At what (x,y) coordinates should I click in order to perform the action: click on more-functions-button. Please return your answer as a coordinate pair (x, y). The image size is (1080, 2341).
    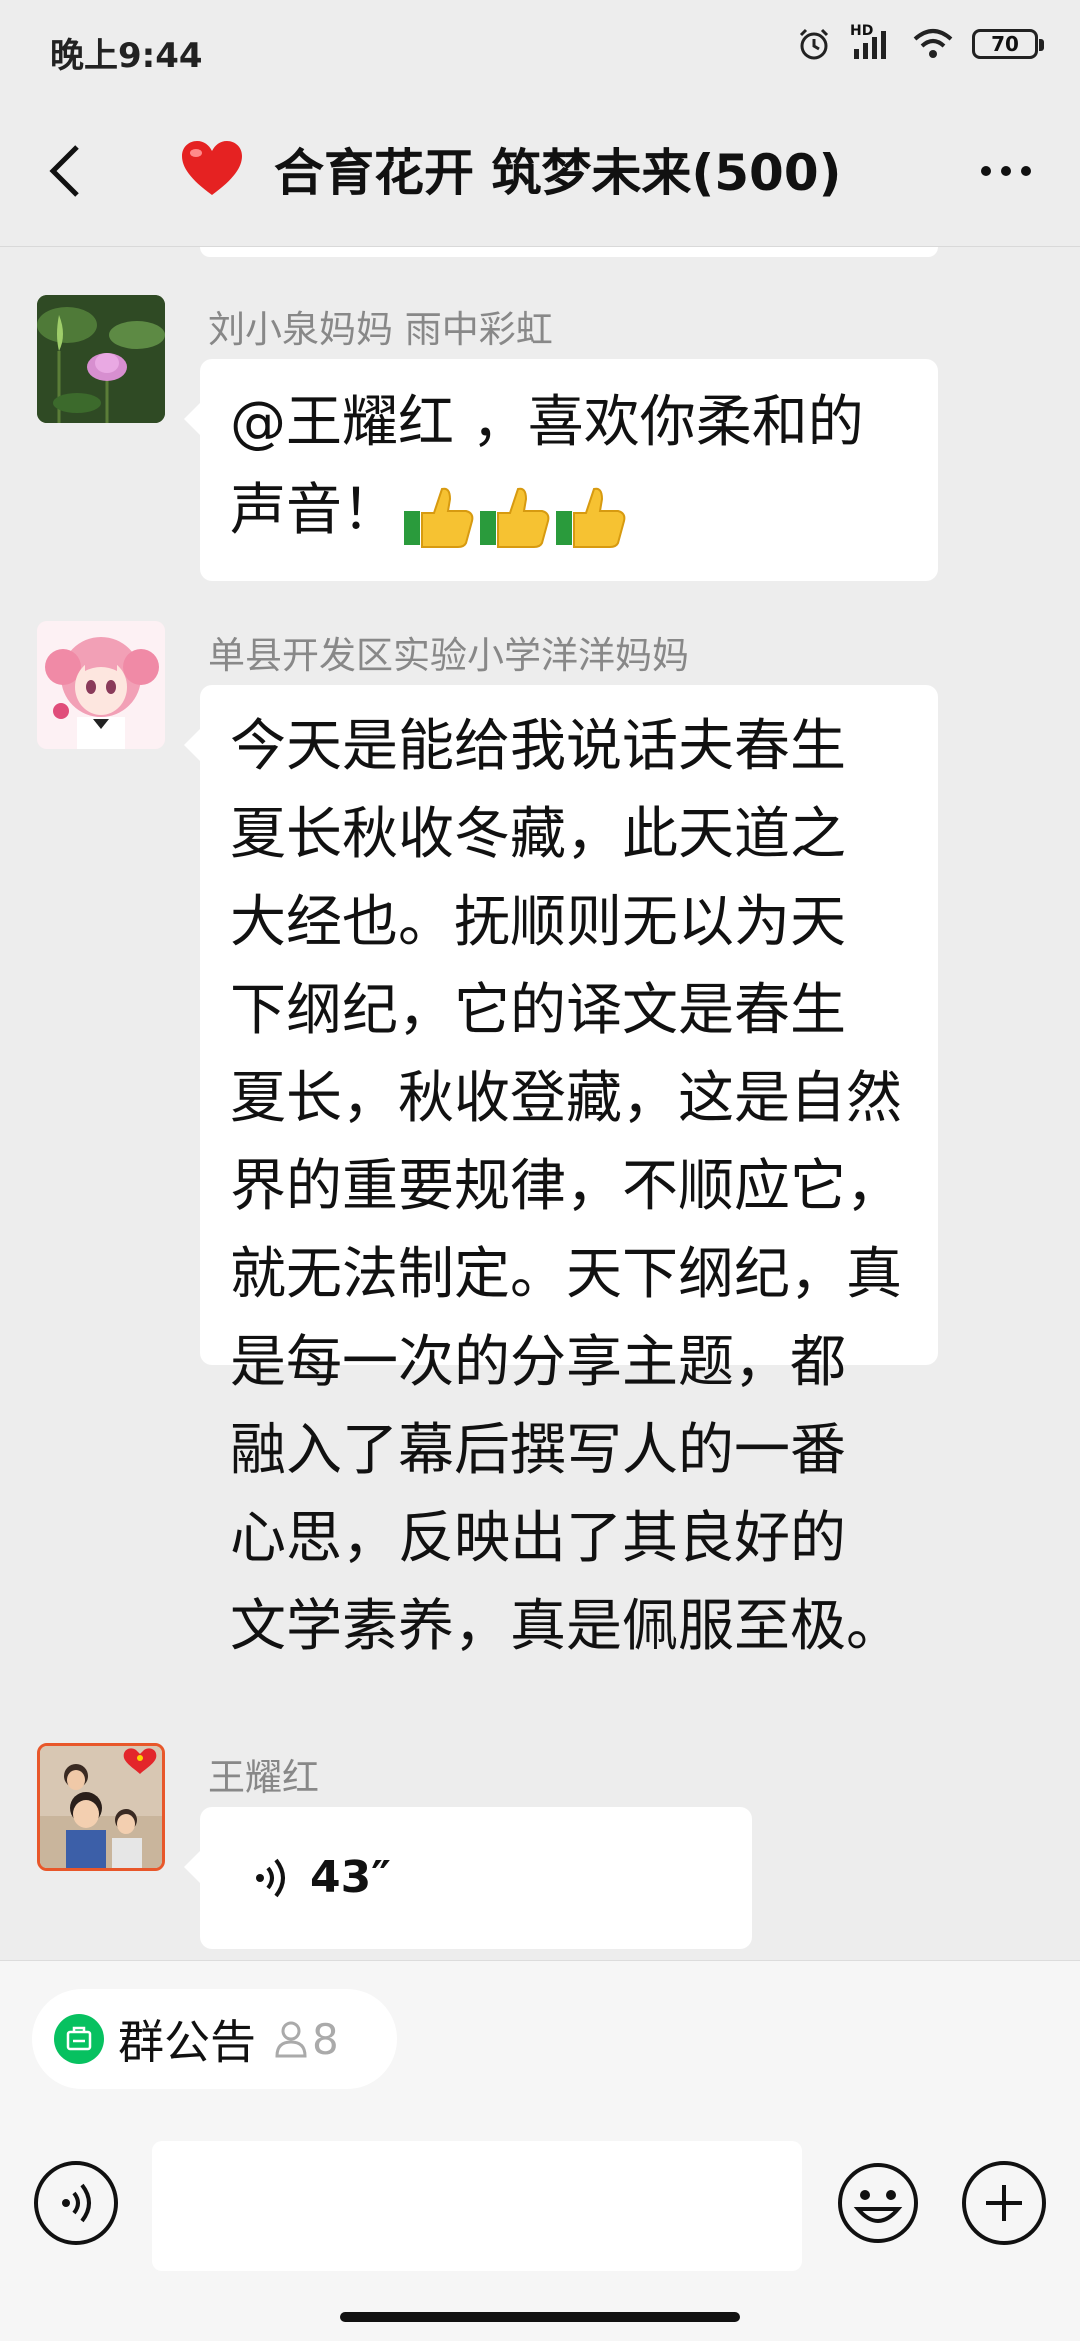
    Looking at the image, I should click on (1004, 2203).